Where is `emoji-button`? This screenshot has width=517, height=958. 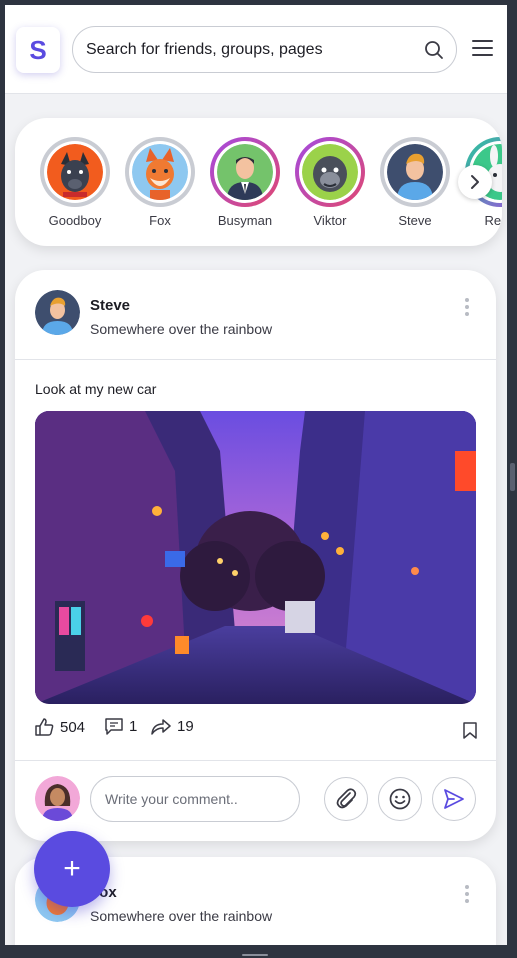 emoji-button is located at coordinates (400, 799).